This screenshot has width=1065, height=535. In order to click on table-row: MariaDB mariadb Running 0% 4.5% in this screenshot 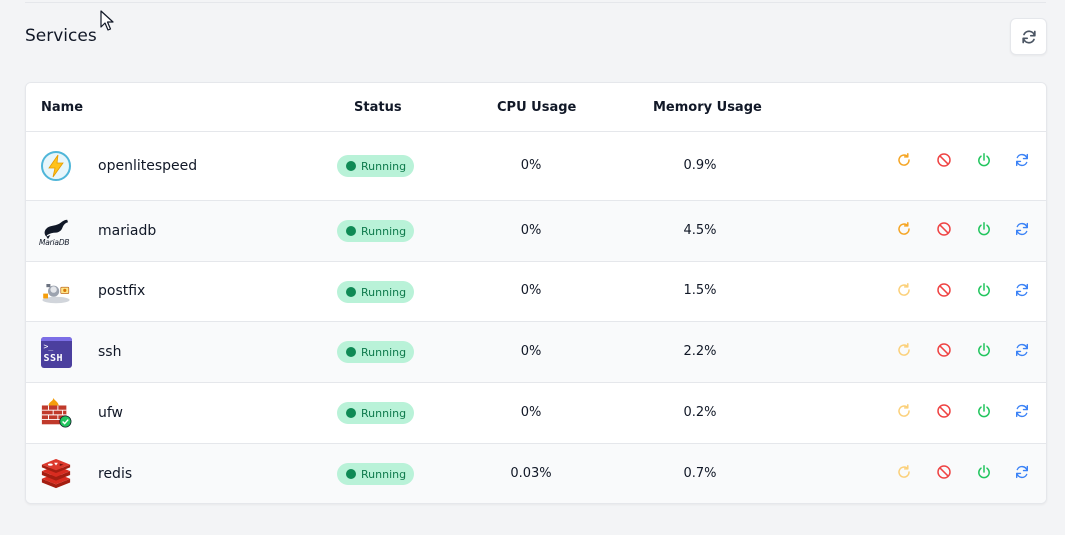, I will do `click(536, 231)`.